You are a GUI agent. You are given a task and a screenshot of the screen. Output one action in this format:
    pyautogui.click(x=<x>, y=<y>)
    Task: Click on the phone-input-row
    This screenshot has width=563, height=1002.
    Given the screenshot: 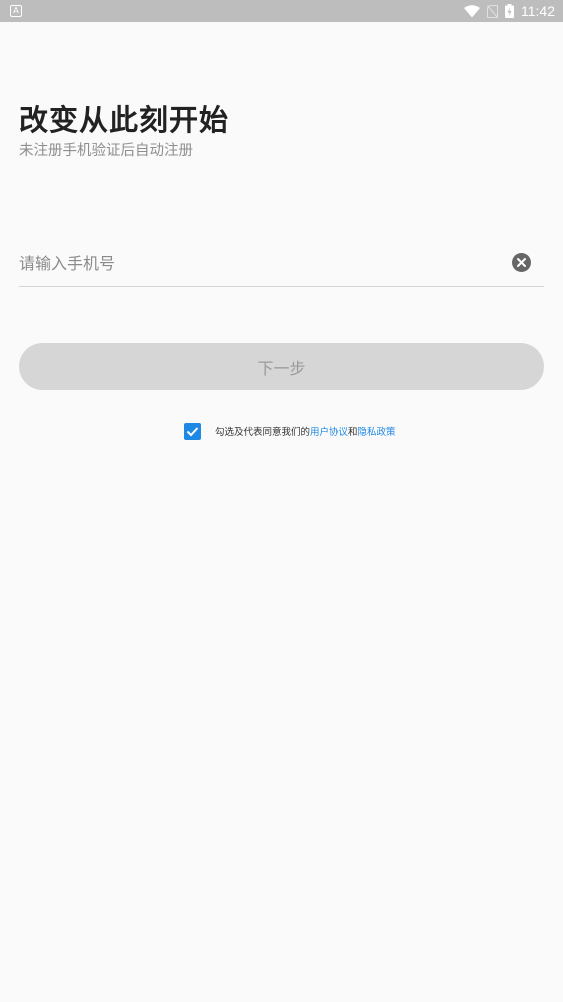 What is the action you would take?
    pyautogui.click(x=281, y=263)
    